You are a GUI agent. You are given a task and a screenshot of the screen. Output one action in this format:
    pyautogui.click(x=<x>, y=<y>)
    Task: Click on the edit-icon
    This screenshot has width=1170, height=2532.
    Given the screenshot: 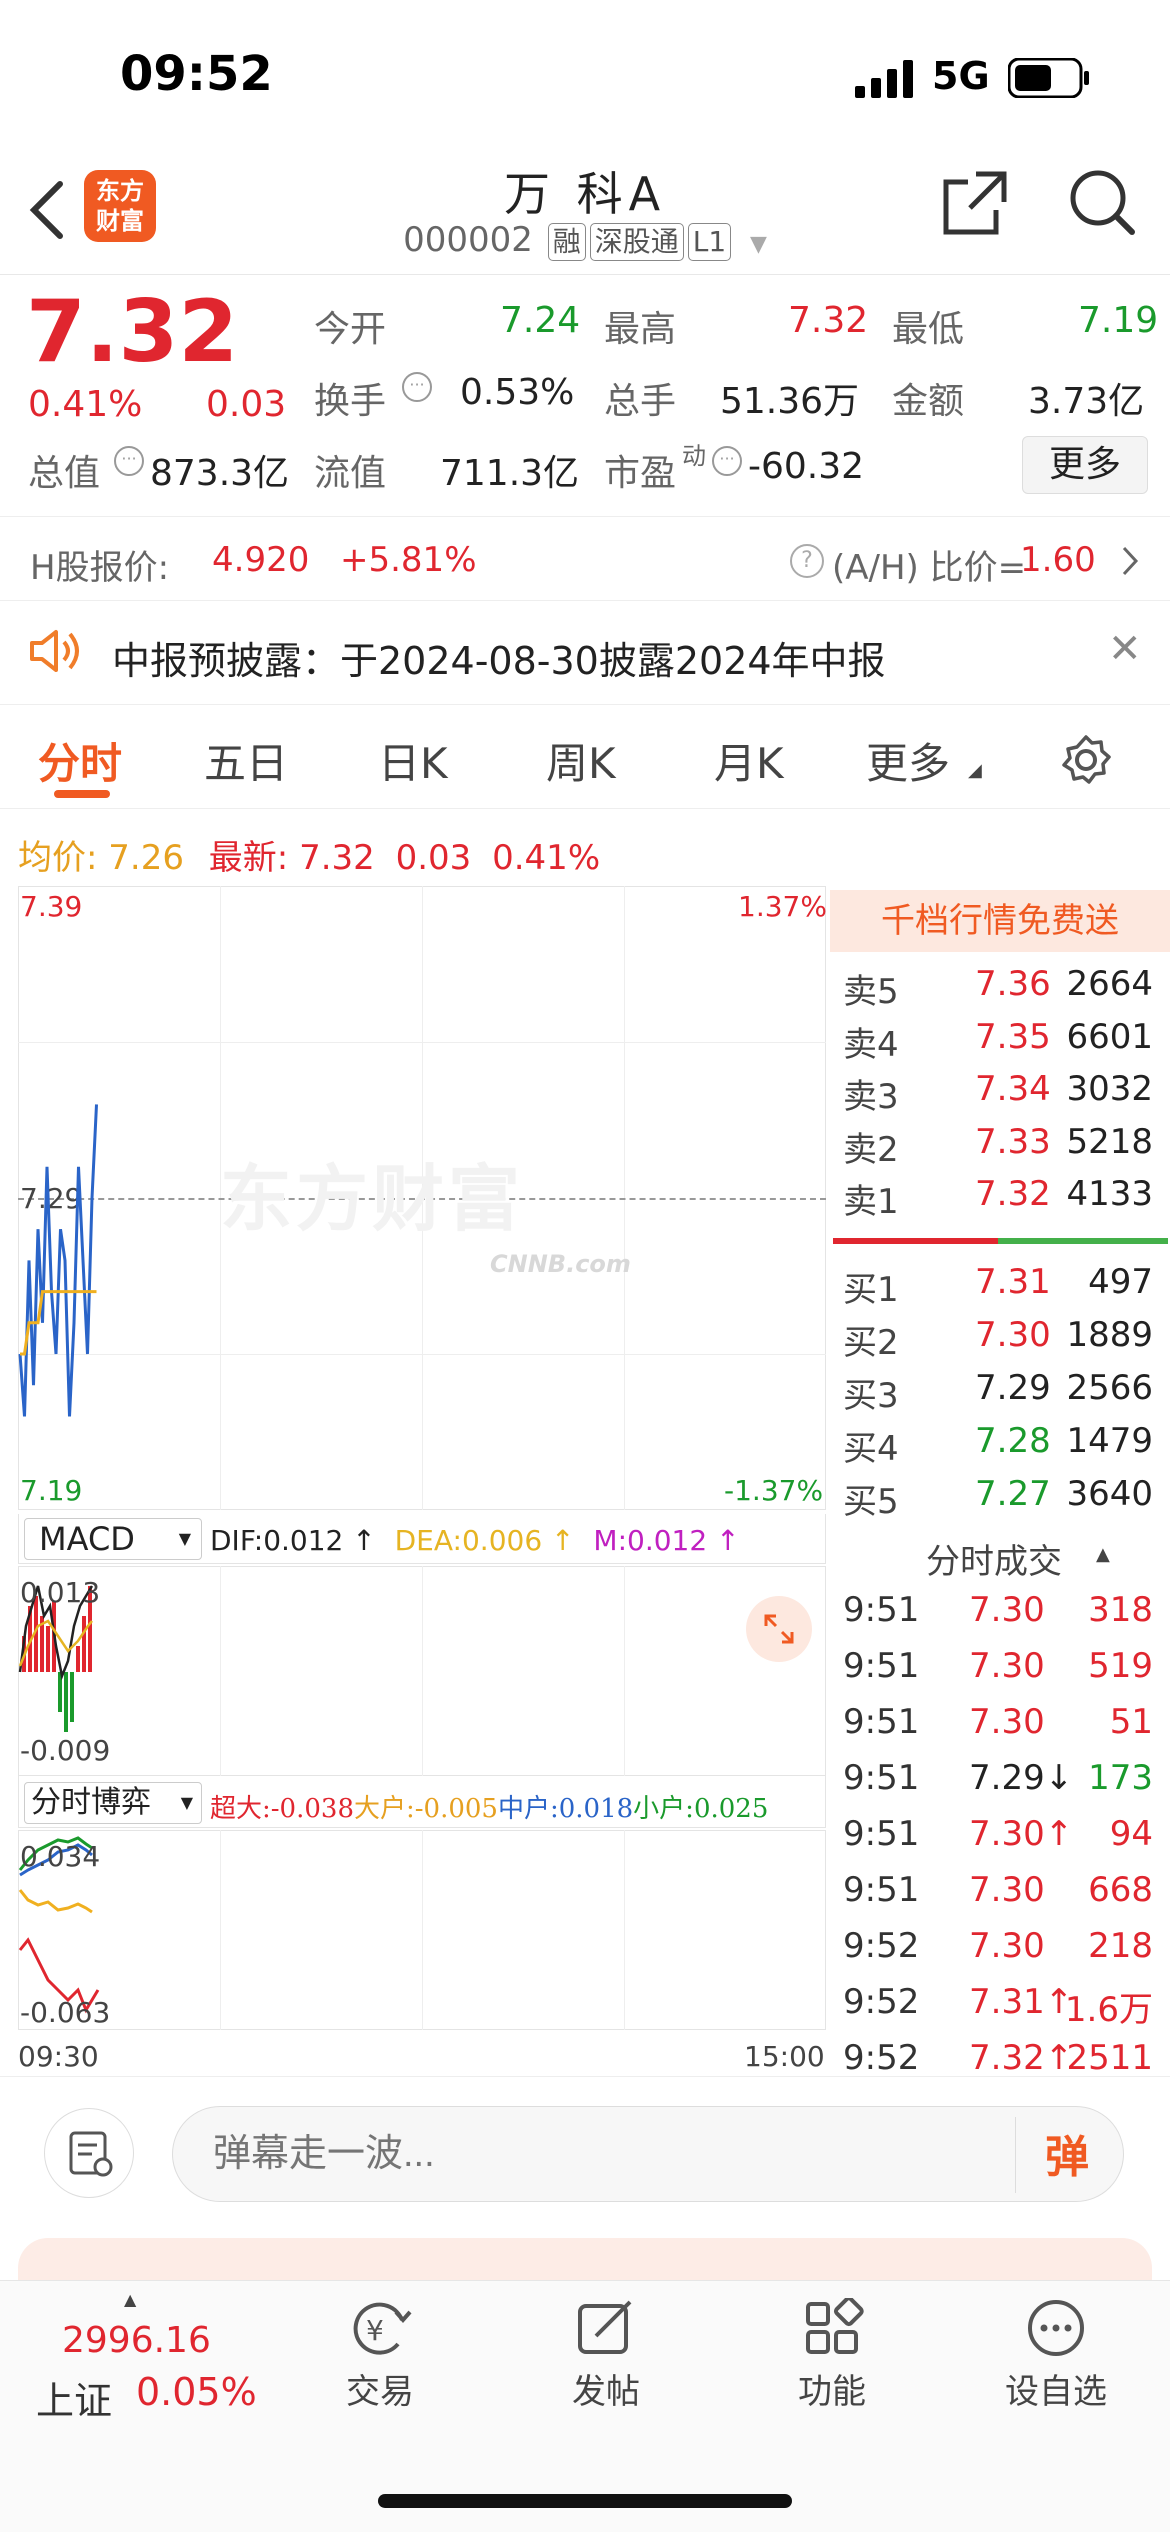 What is the action you would take?
    pyautogui.click(x=605, y=2327)
    